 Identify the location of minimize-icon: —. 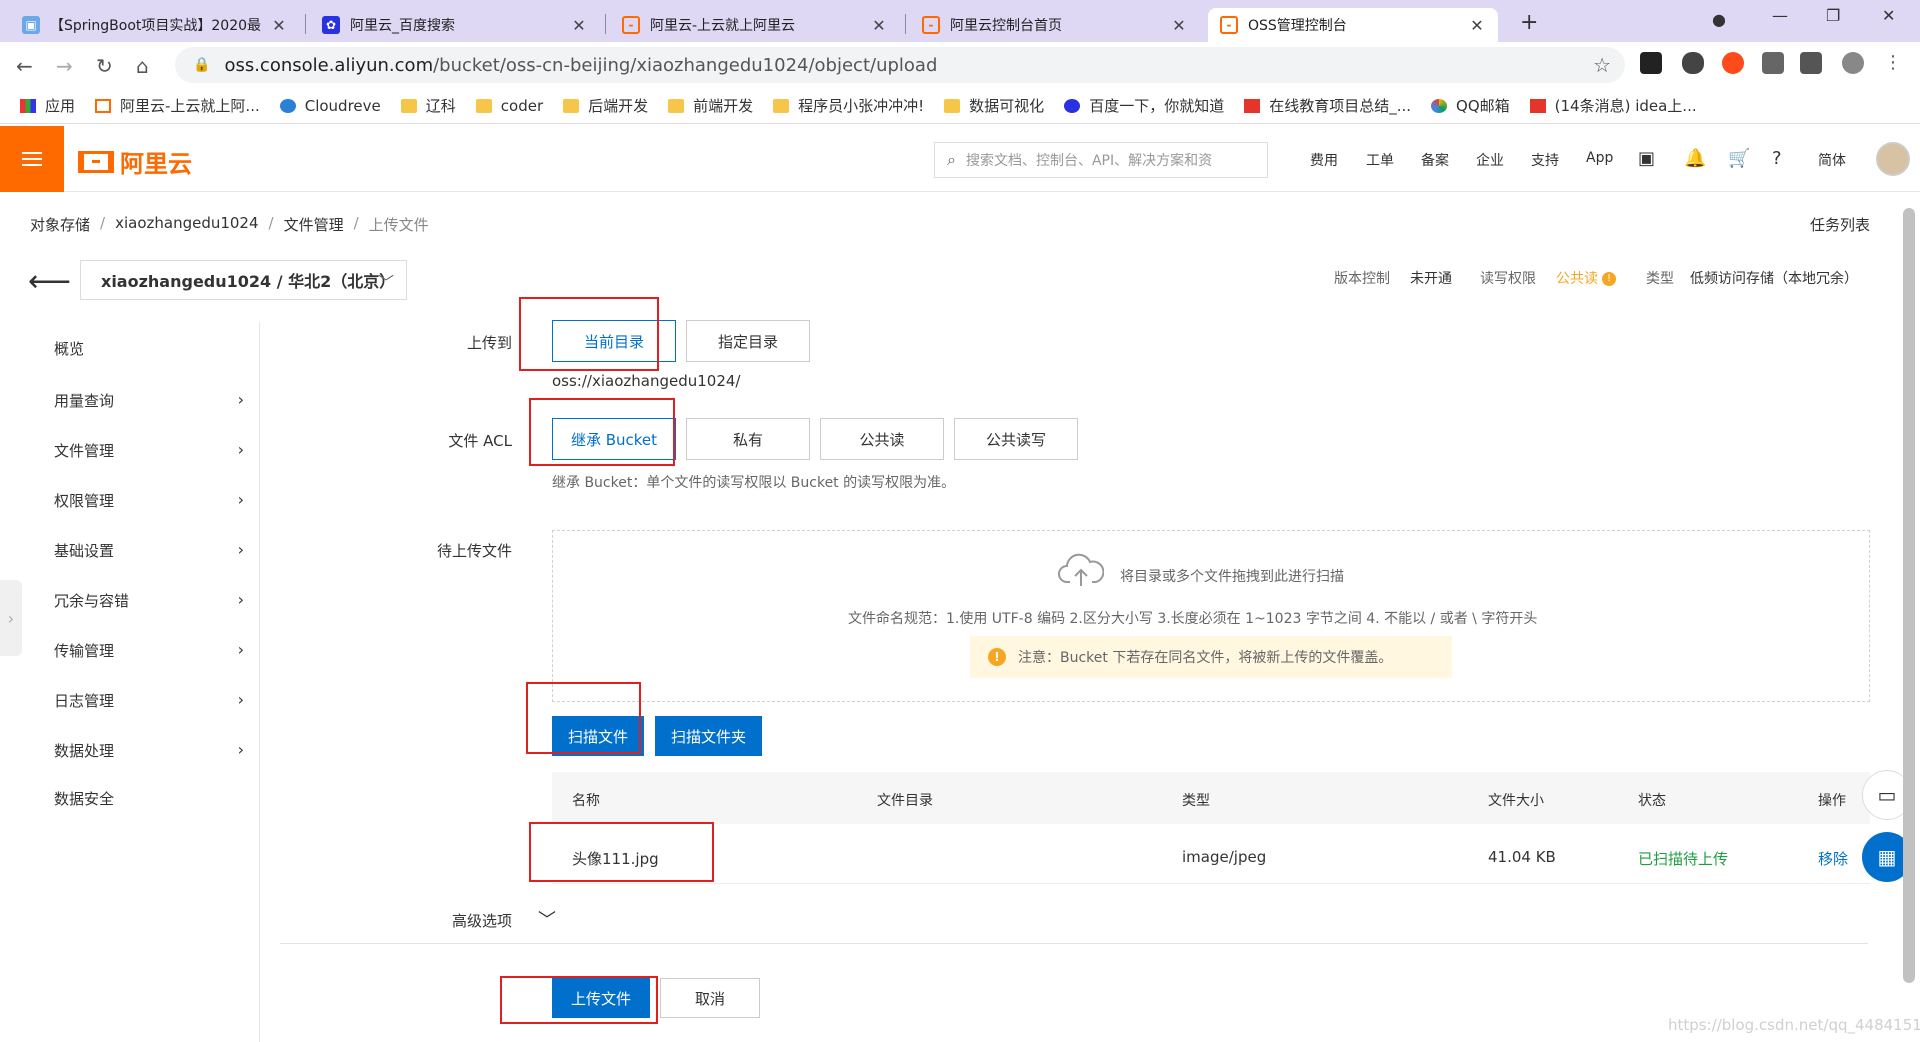
(1780, 15).